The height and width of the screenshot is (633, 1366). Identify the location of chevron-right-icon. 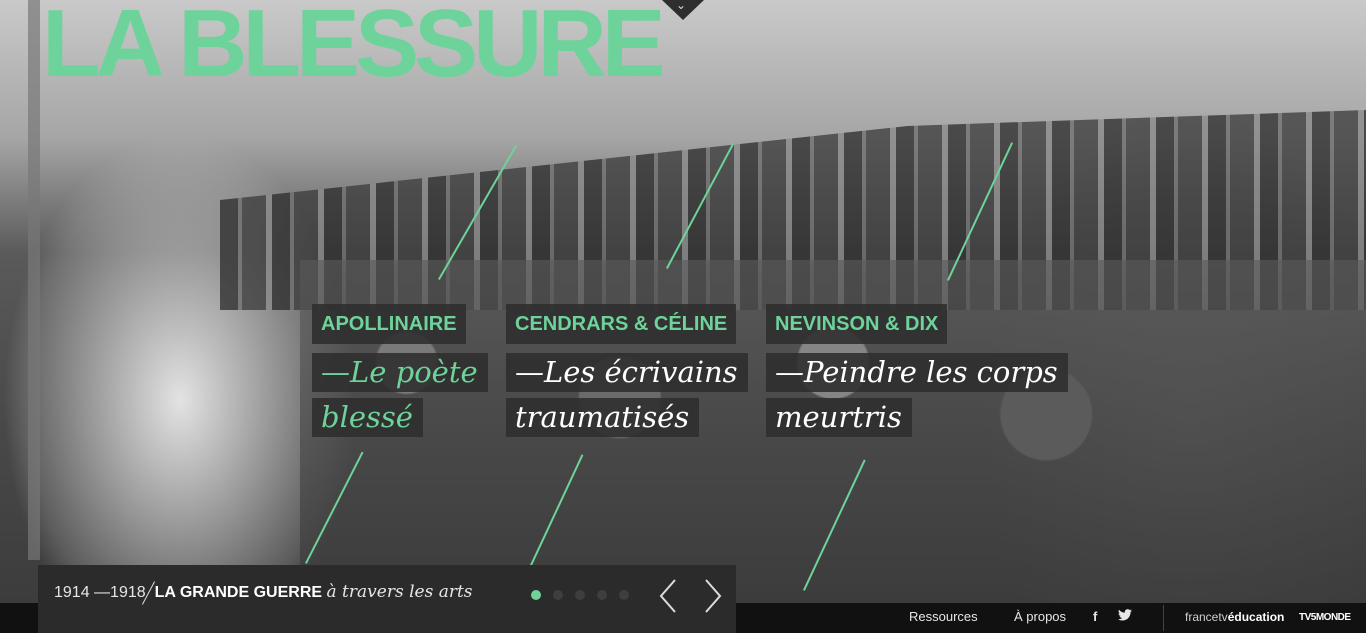
(713, 599).